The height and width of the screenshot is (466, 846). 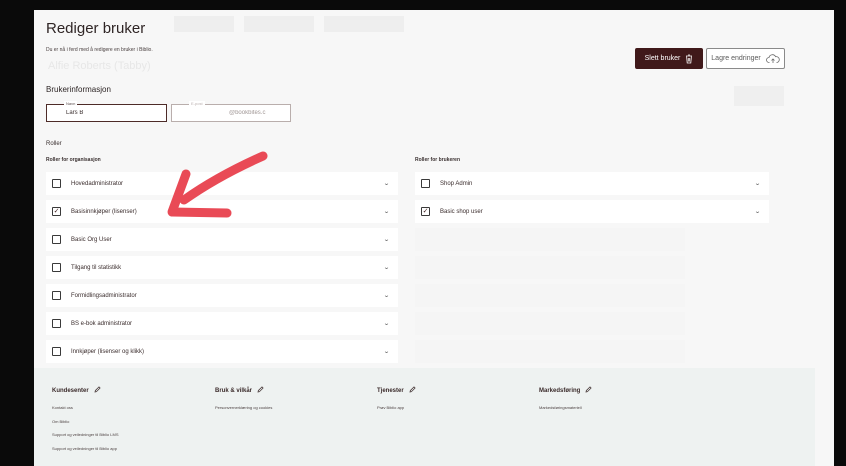 I want to click on email-input, so click(x=259, y=113).